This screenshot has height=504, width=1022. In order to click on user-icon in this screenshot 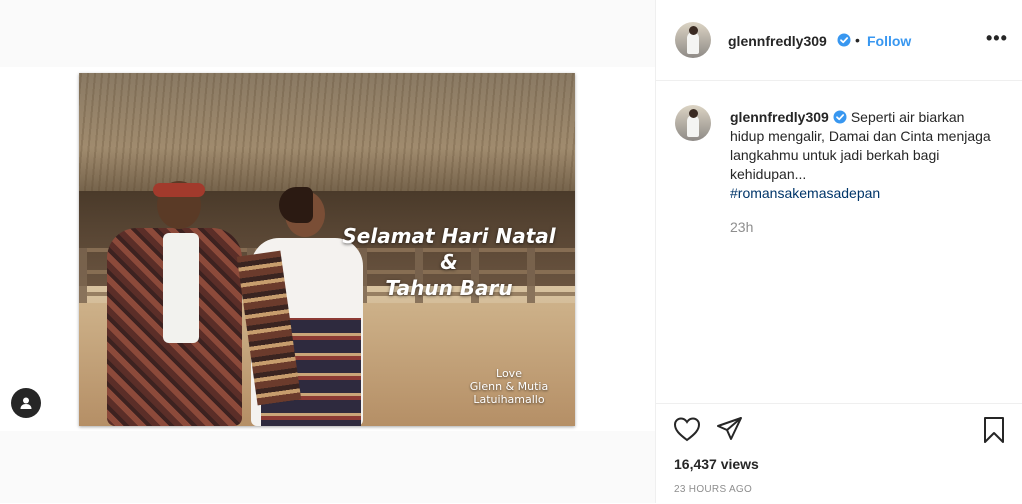, I will do `click(26, 403)`.